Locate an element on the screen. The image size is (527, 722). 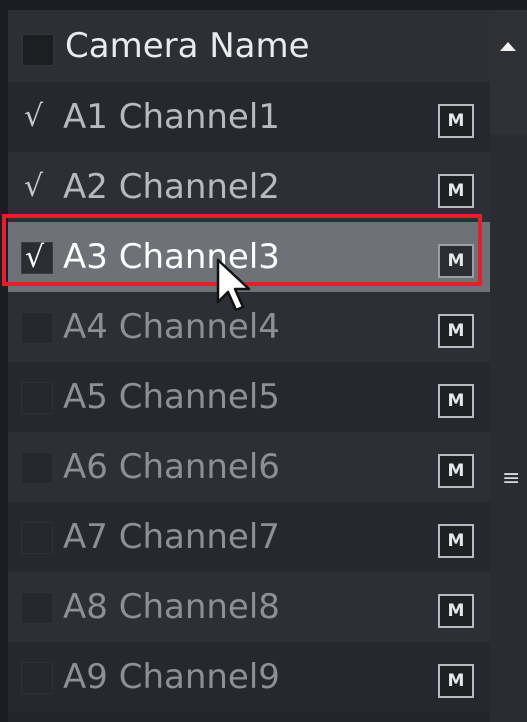
camera-name-label: A6 Channel6 is located at coordinates (171, 467).